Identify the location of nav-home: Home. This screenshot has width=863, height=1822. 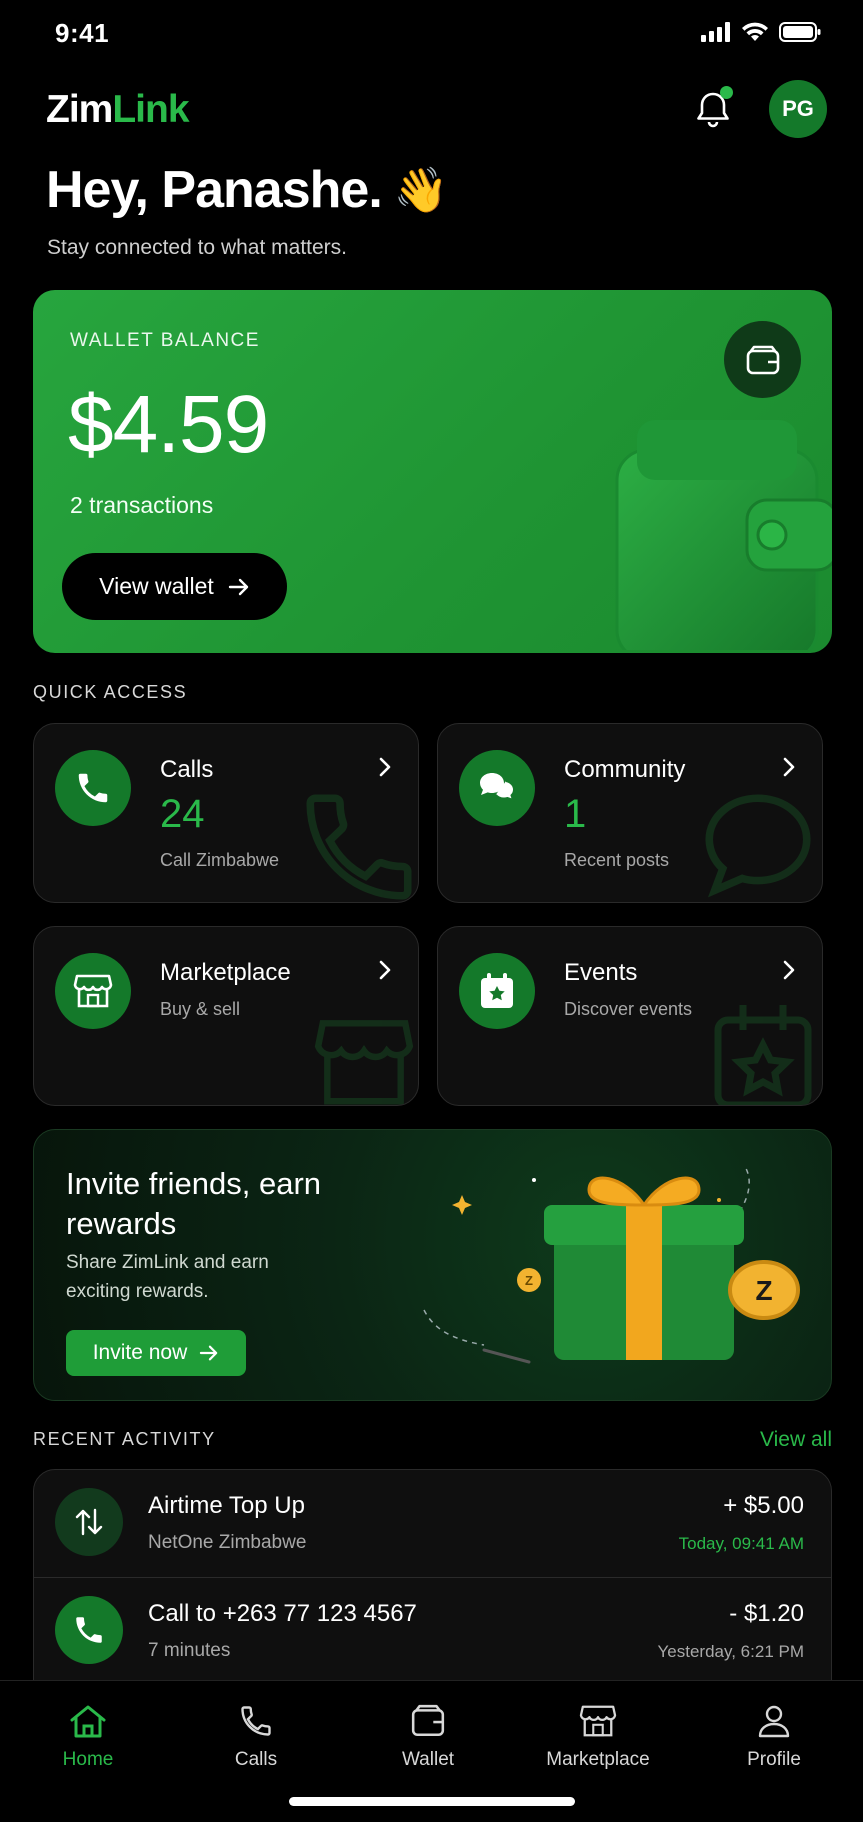
(88, 1737).